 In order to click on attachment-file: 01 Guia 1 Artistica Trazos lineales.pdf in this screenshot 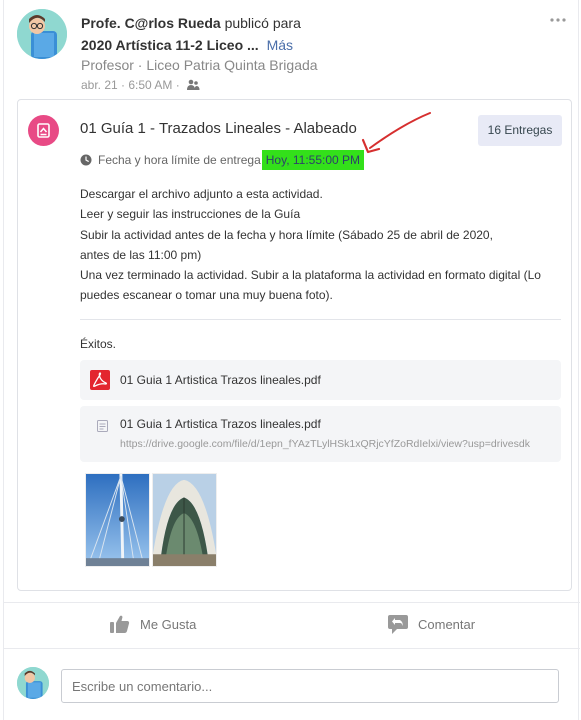, I will do `click(320, 380)`.